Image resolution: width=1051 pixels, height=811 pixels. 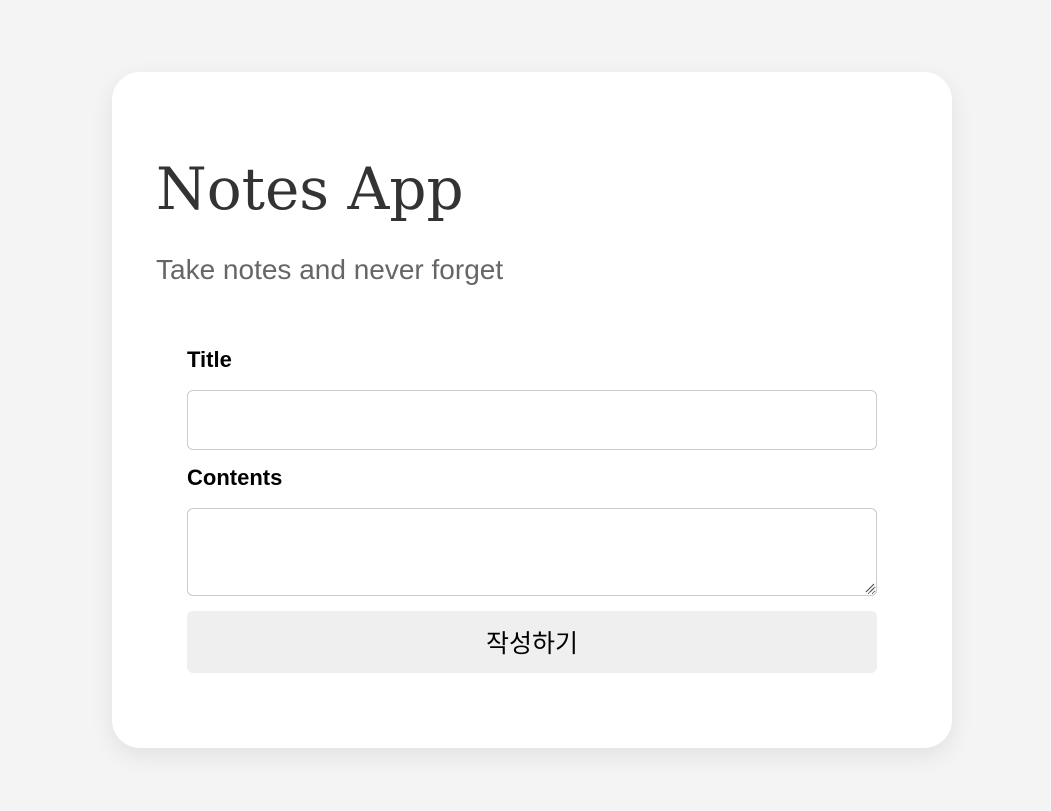 What do you see at coordinates (532, 642) in the screenshot?
I see `submit-button: 작성하기` at bounding box center [532, 642].